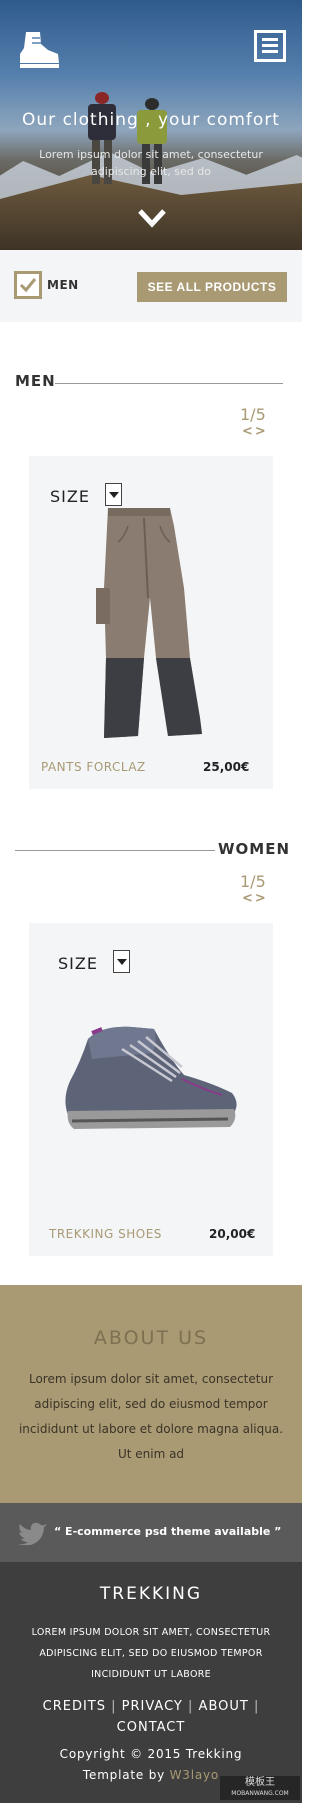  What do you see at coordinates (93, 767) in the screenshot?
I see `product-name: PANTS FORCLAZ` at bounding box center [93, 767].